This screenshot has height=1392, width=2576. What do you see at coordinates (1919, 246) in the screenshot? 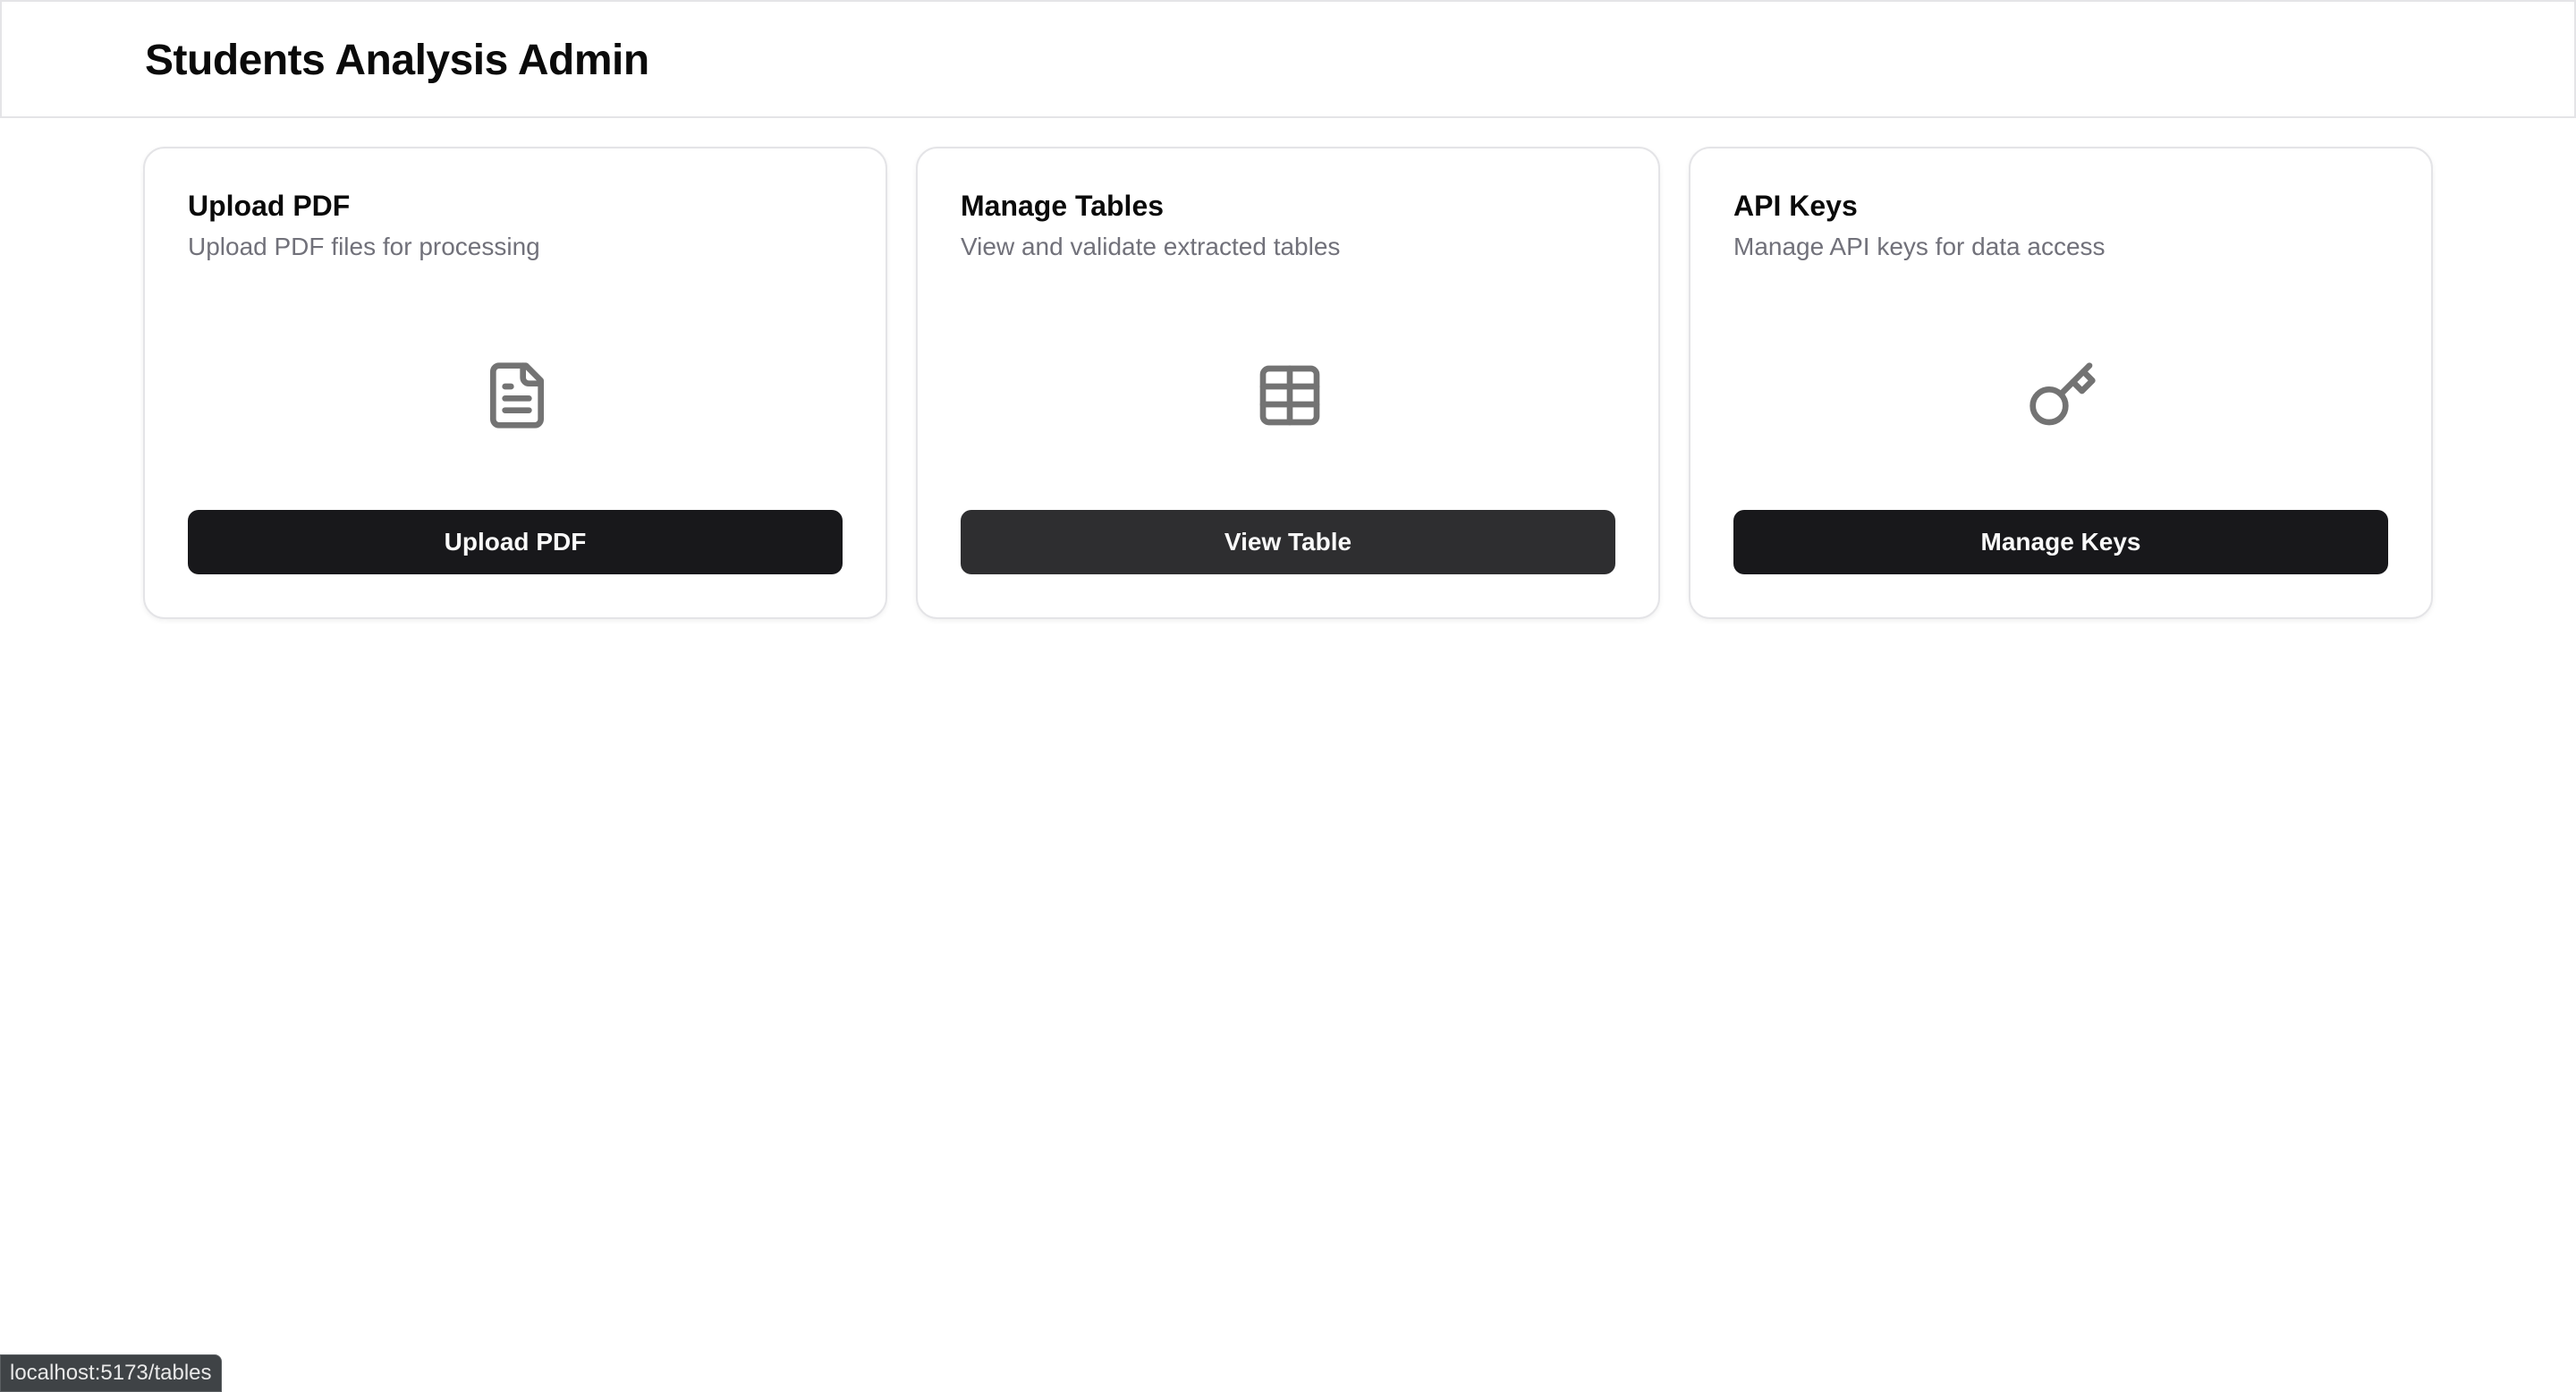
I see `card-description: Manage API keys for data access` at bounding box center [1919, 246].